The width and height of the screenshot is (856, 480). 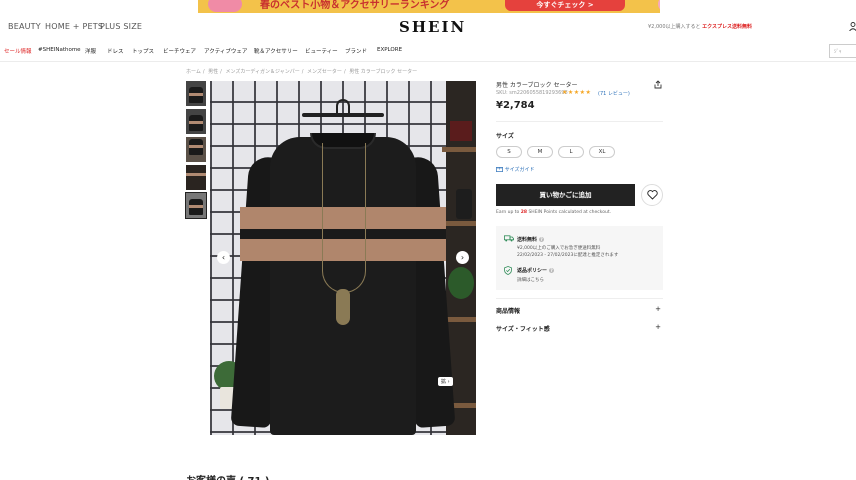 What do you see at coordinates (445, 381) in the screenshot?
I see `image-zoom-button: 拡 ›` at bounding box center [445, 381].